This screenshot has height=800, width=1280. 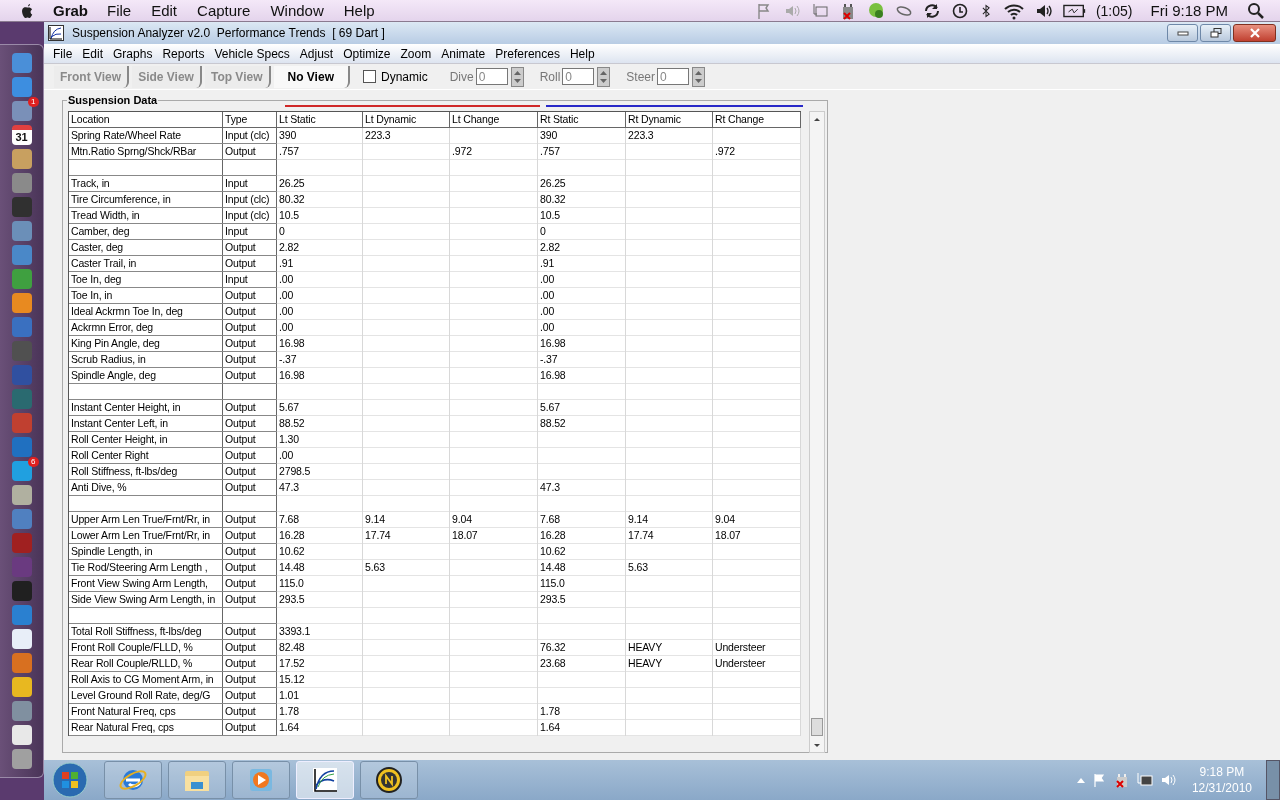 What do you see at coordinates (931, 10) in the screenshot?
I see `sync-icon` at bounding box center [931, 10].